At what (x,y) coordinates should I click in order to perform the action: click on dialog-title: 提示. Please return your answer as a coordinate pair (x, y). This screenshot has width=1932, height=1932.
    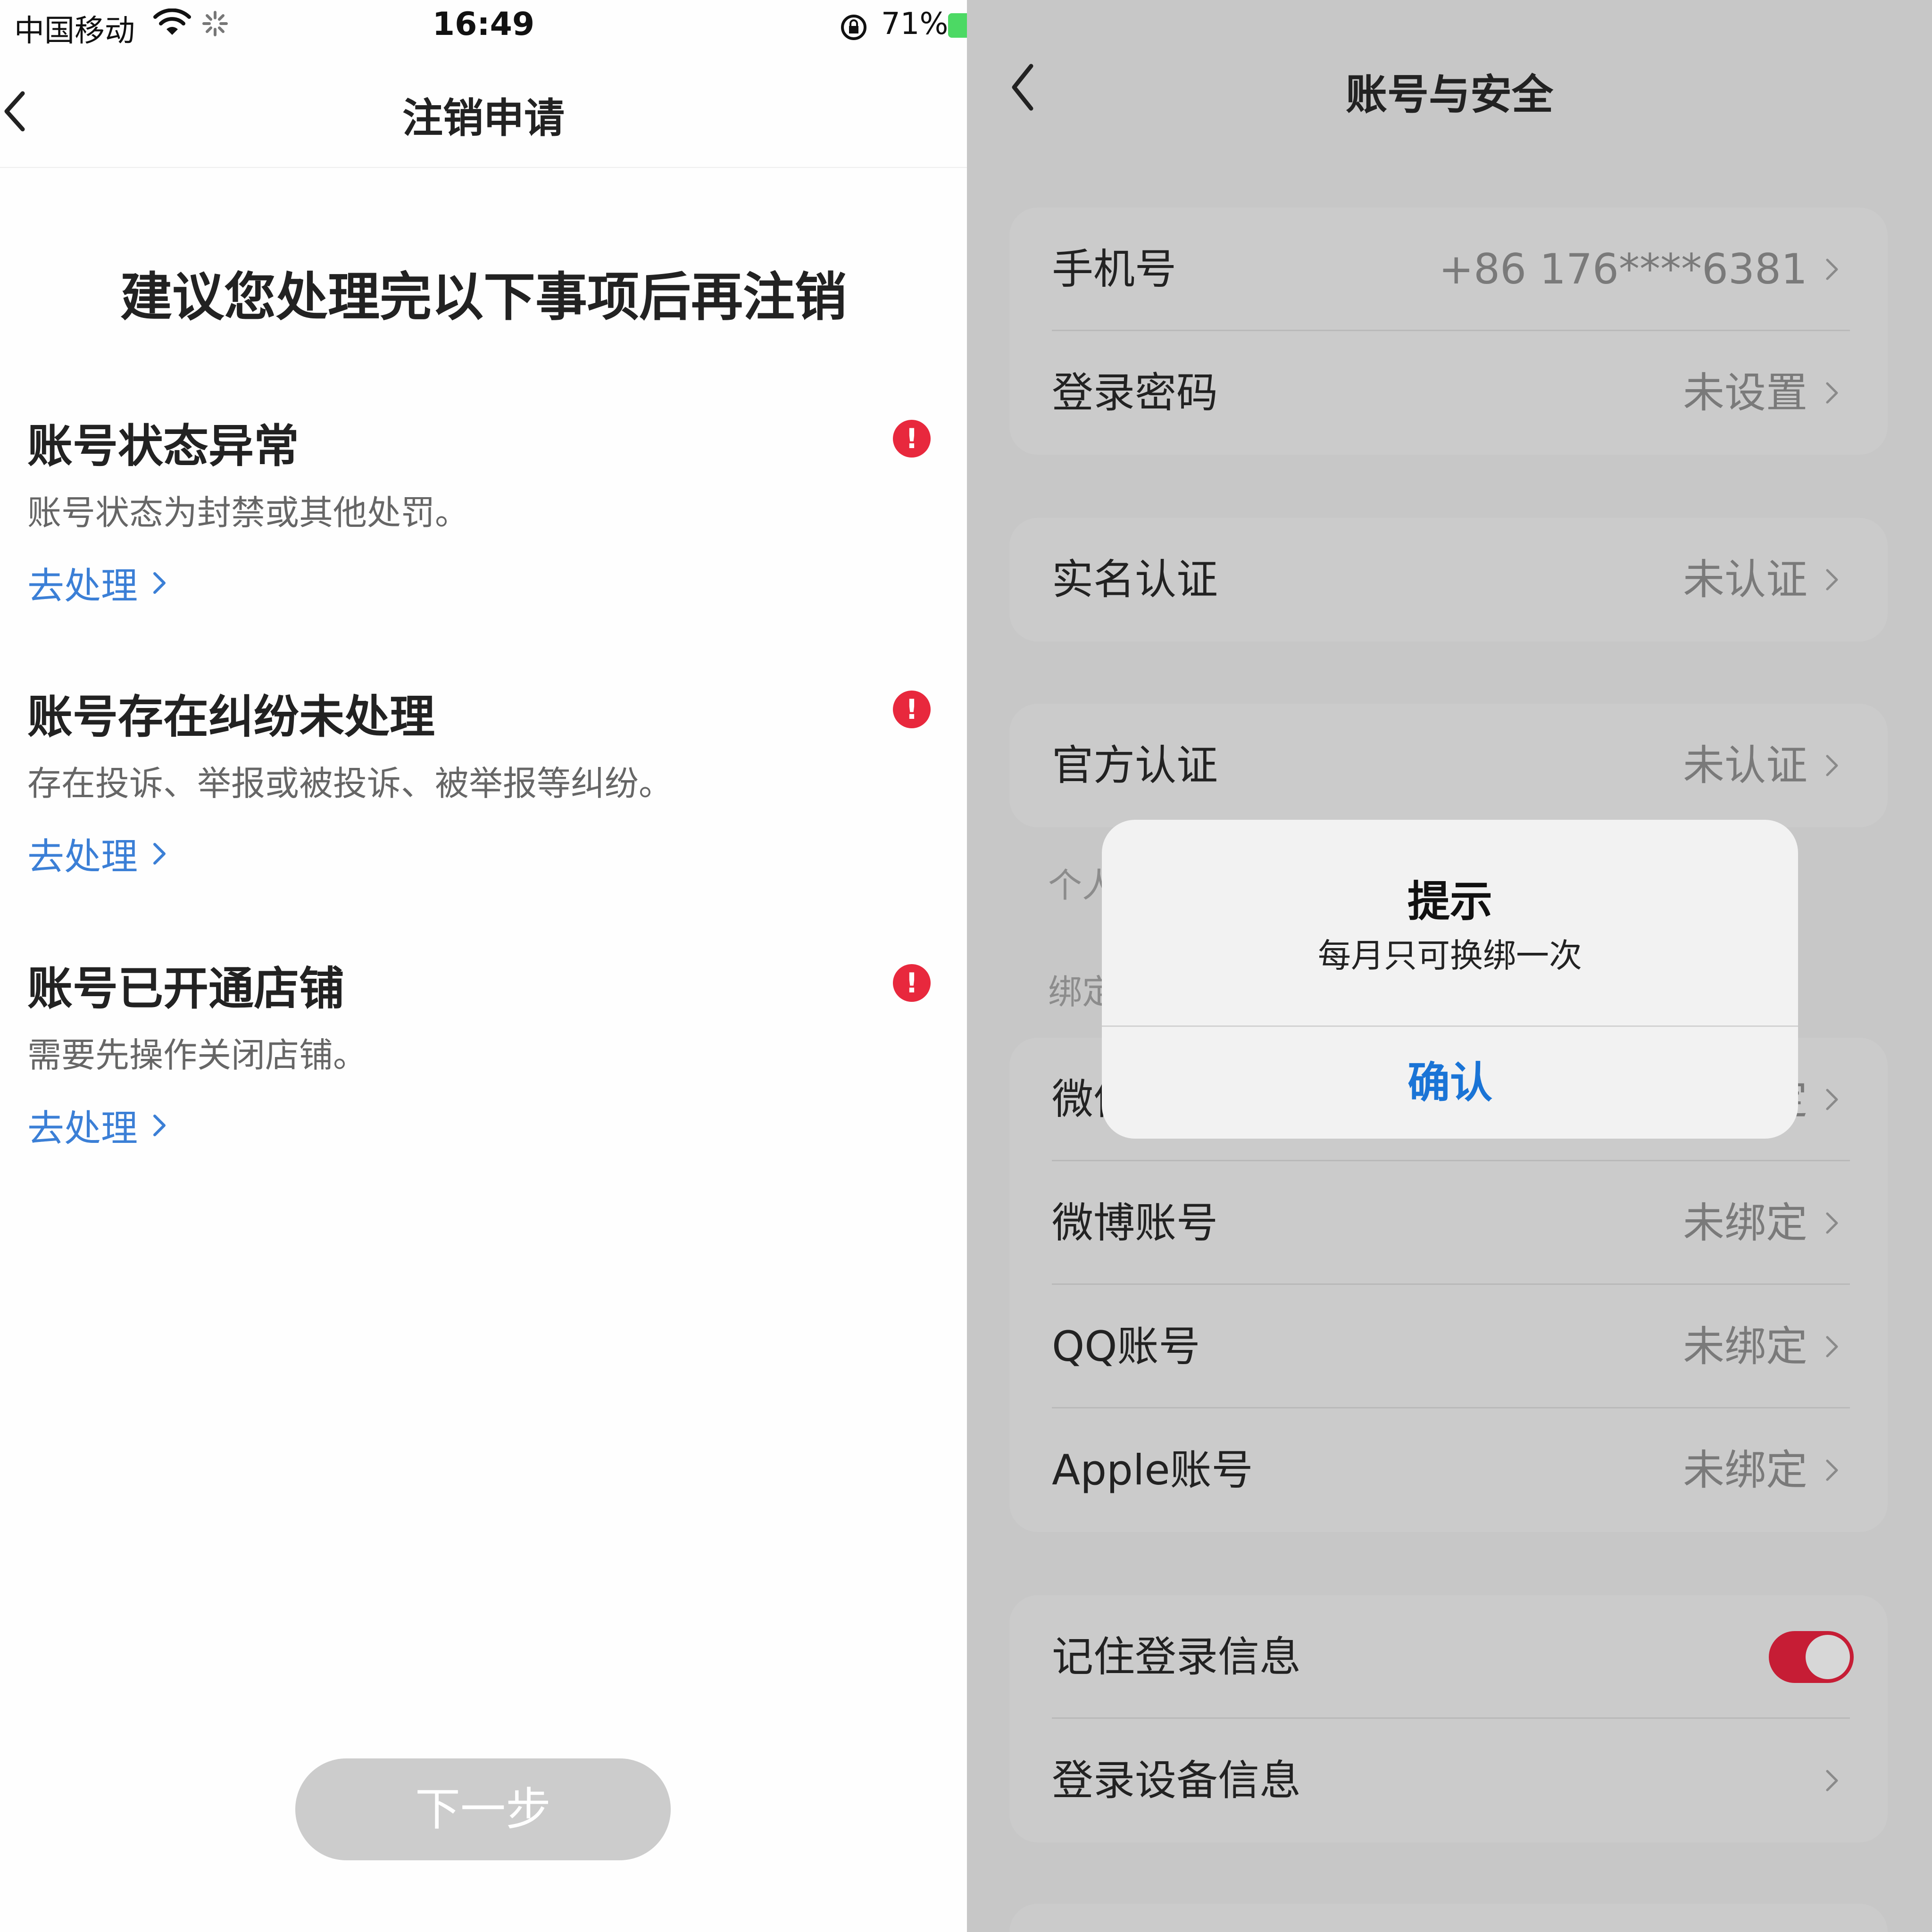
    Looking at the image, I should click on (1449, 902).